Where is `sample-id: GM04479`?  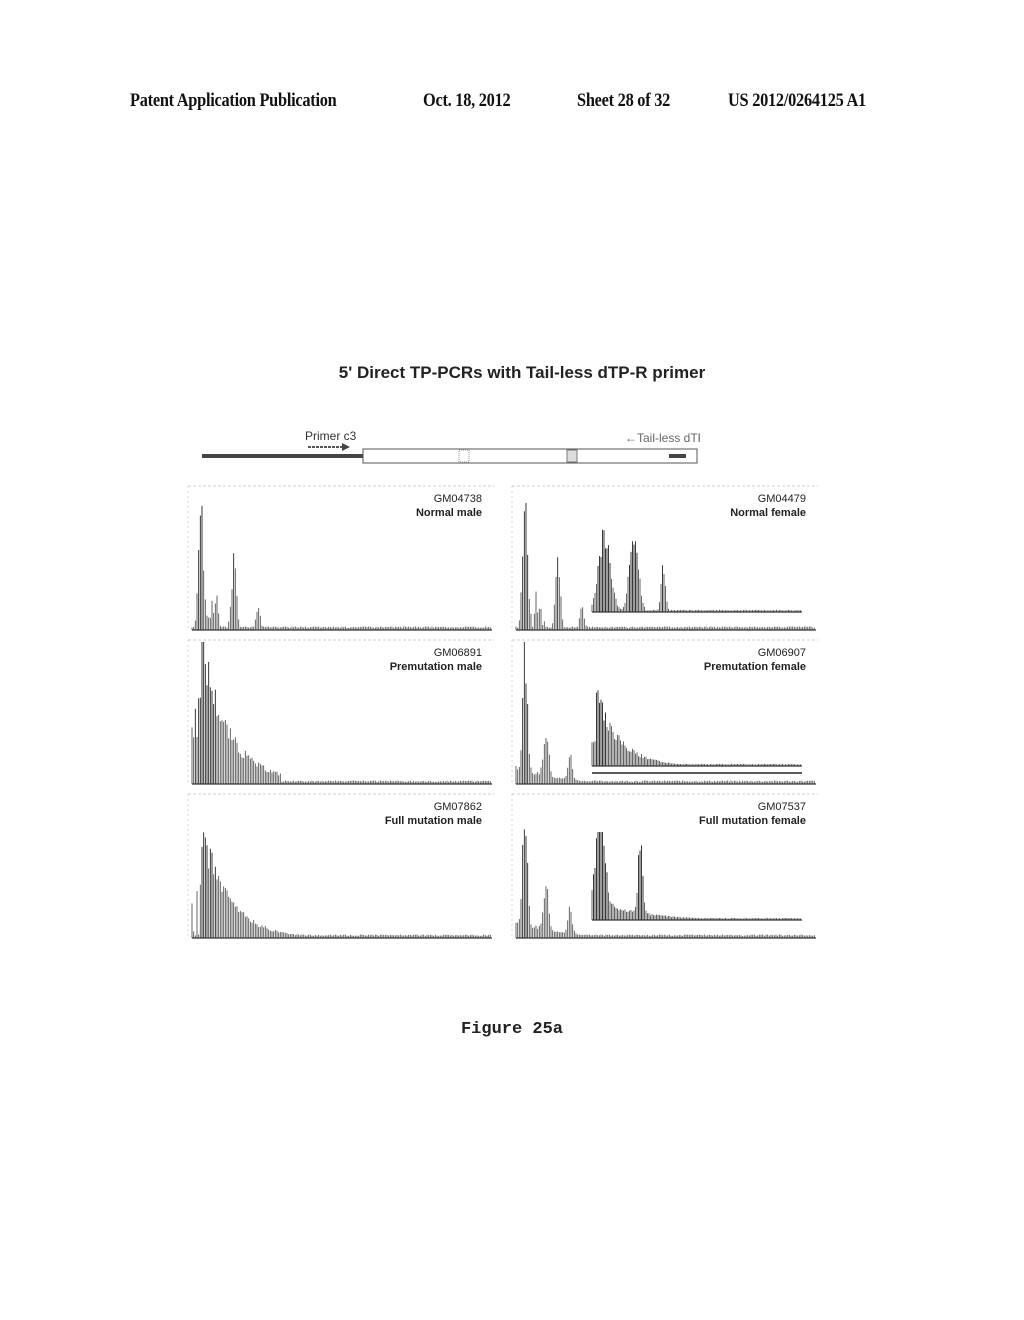 sample-id: GM04479 is located at coordinates (781, 499).